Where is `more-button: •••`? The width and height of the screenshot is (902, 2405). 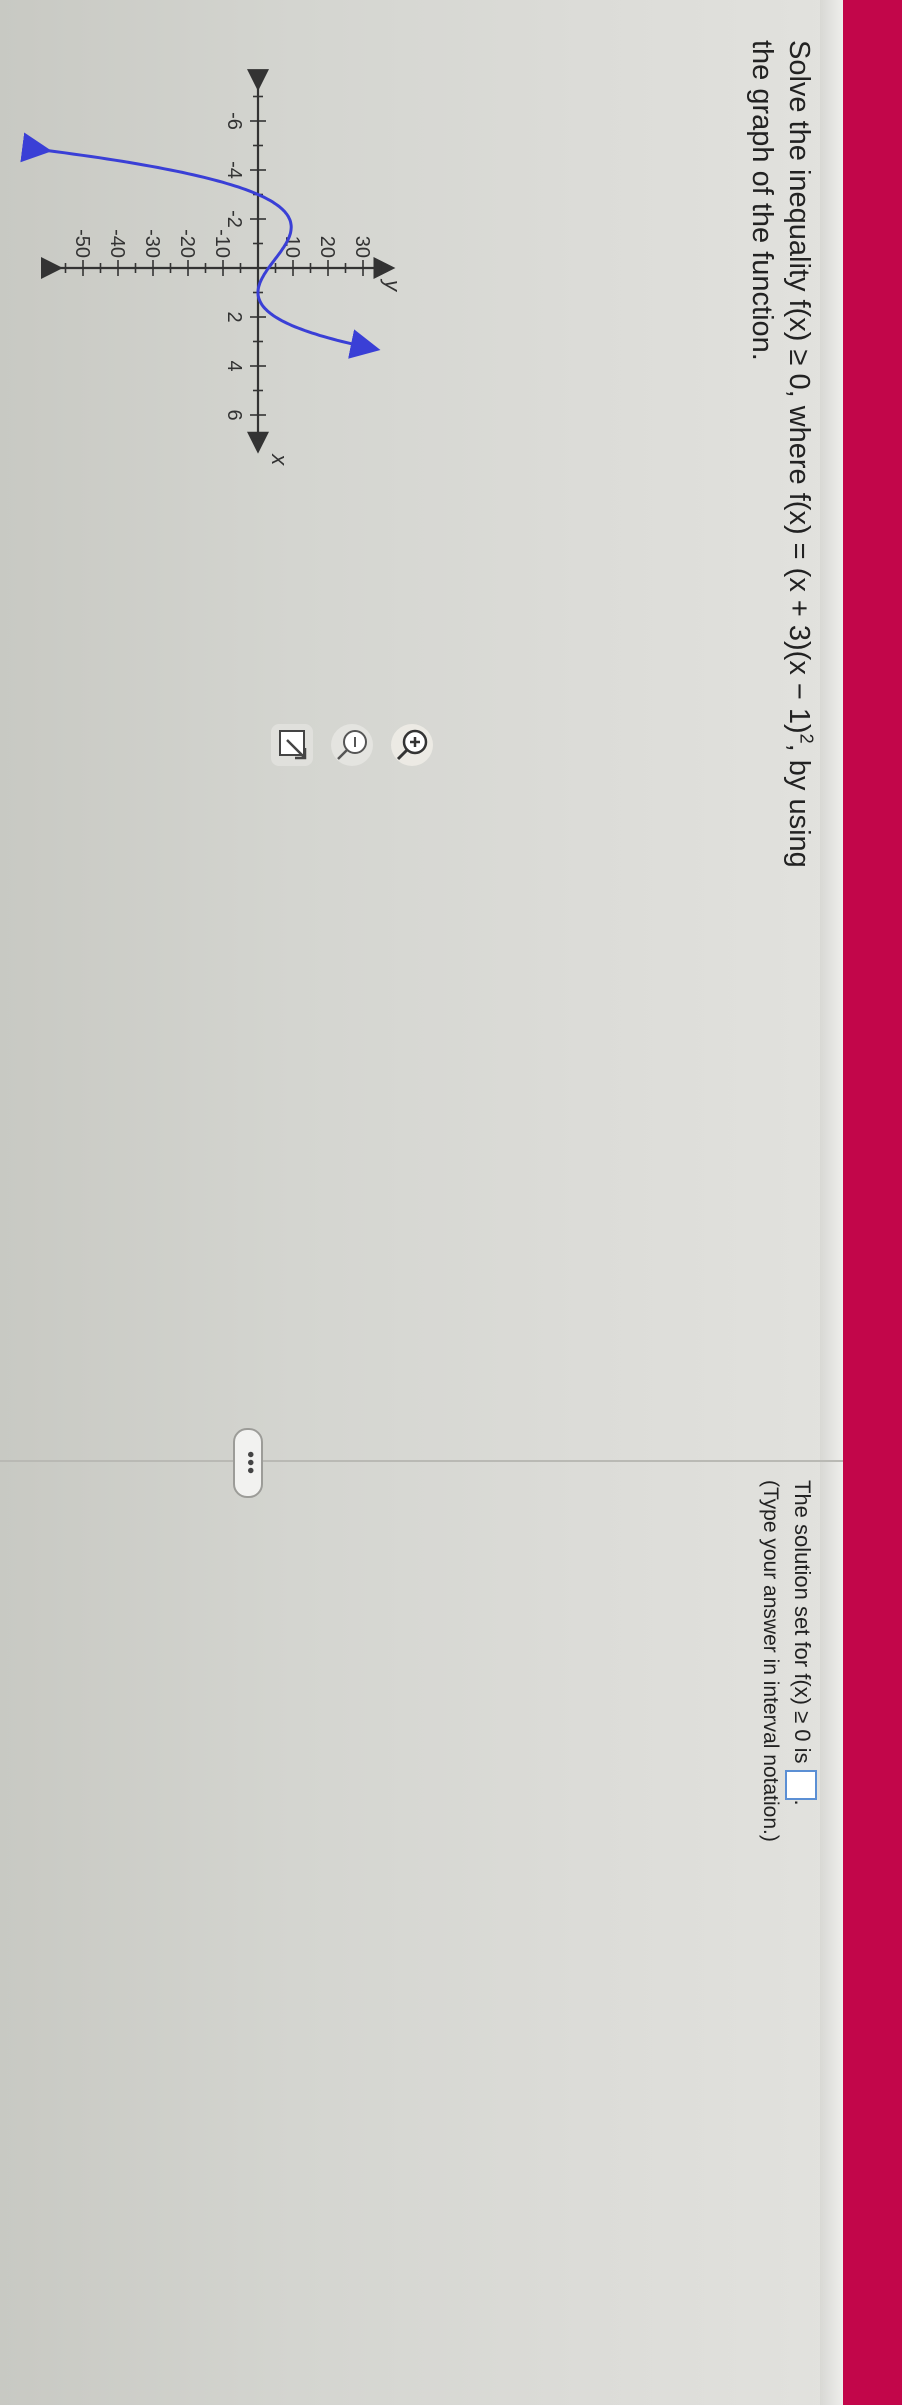
more-button: ••• is located at coordinates (248, 1463).